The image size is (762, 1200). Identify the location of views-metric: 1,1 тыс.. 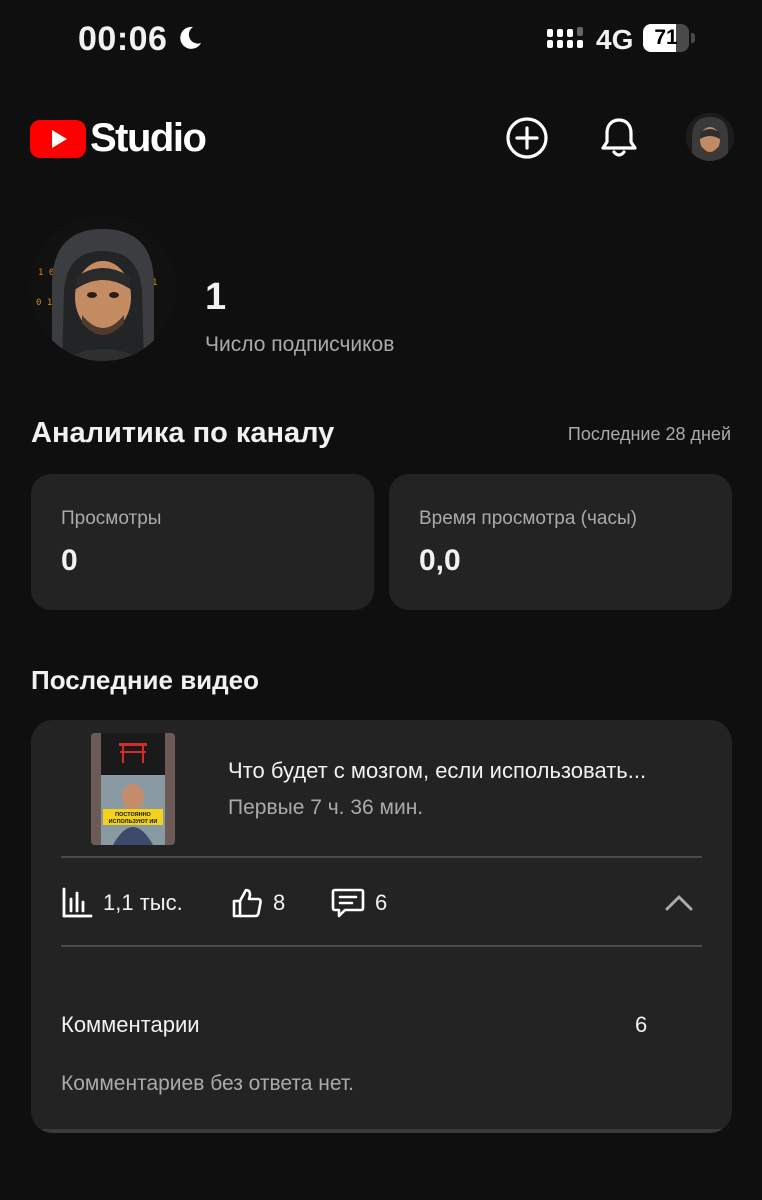
(122, 903).